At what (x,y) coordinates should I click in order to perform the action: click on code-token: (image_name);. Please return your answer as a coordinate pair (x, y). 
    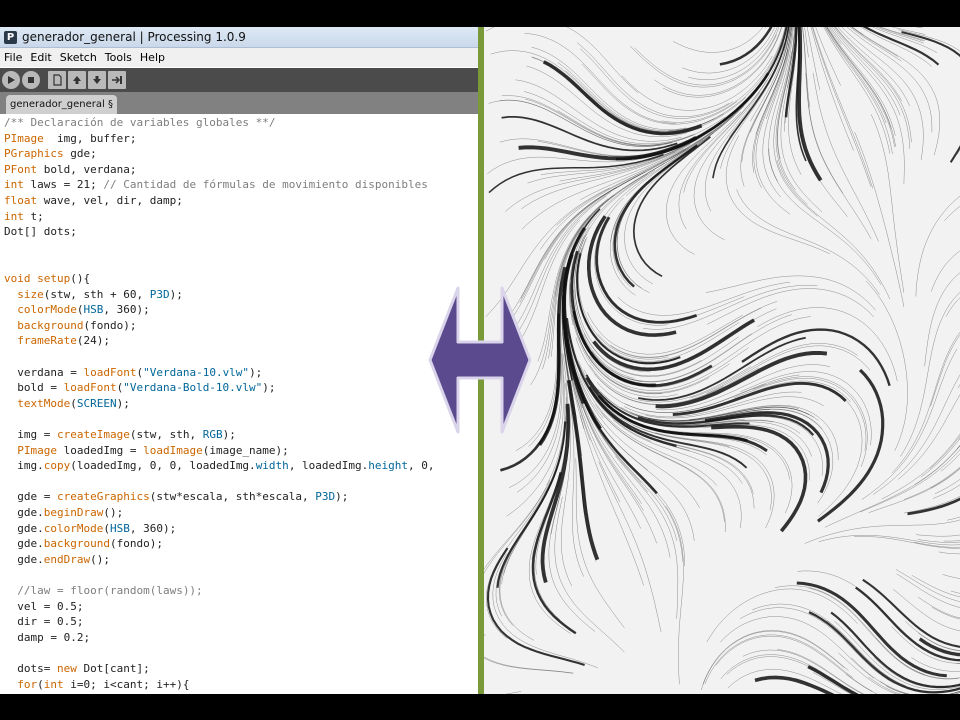
    Looking at the image, I should click on (245, 450).